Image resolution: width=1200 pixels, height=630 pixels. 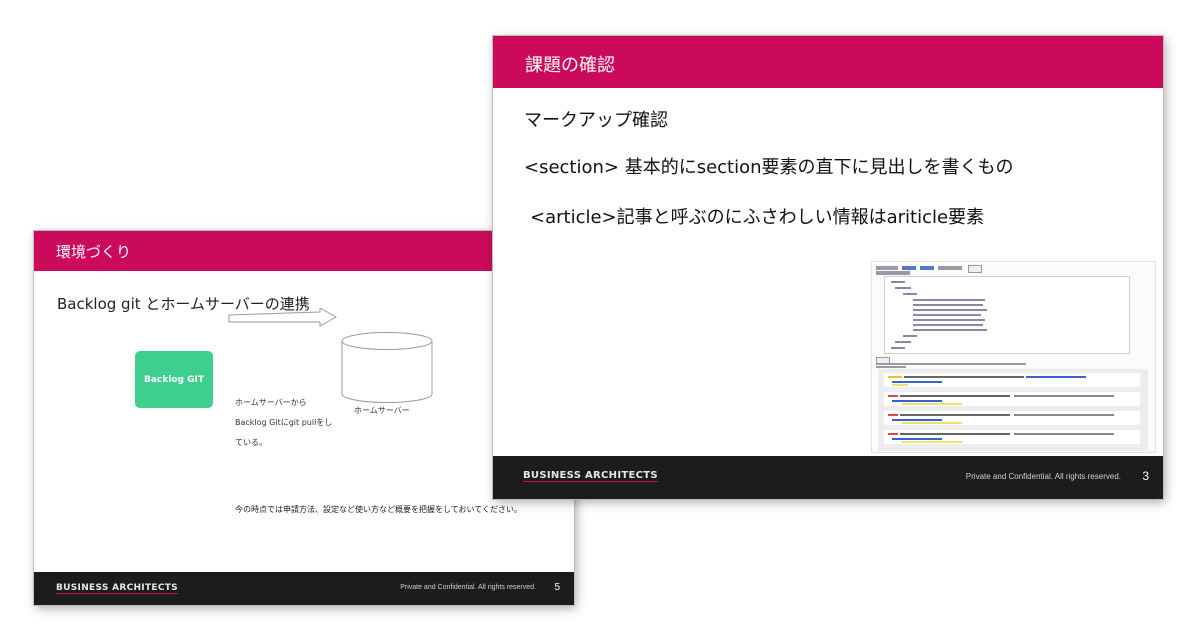 I want to click on home-server-label: ホームサーバー, so click(x=382, y=410).